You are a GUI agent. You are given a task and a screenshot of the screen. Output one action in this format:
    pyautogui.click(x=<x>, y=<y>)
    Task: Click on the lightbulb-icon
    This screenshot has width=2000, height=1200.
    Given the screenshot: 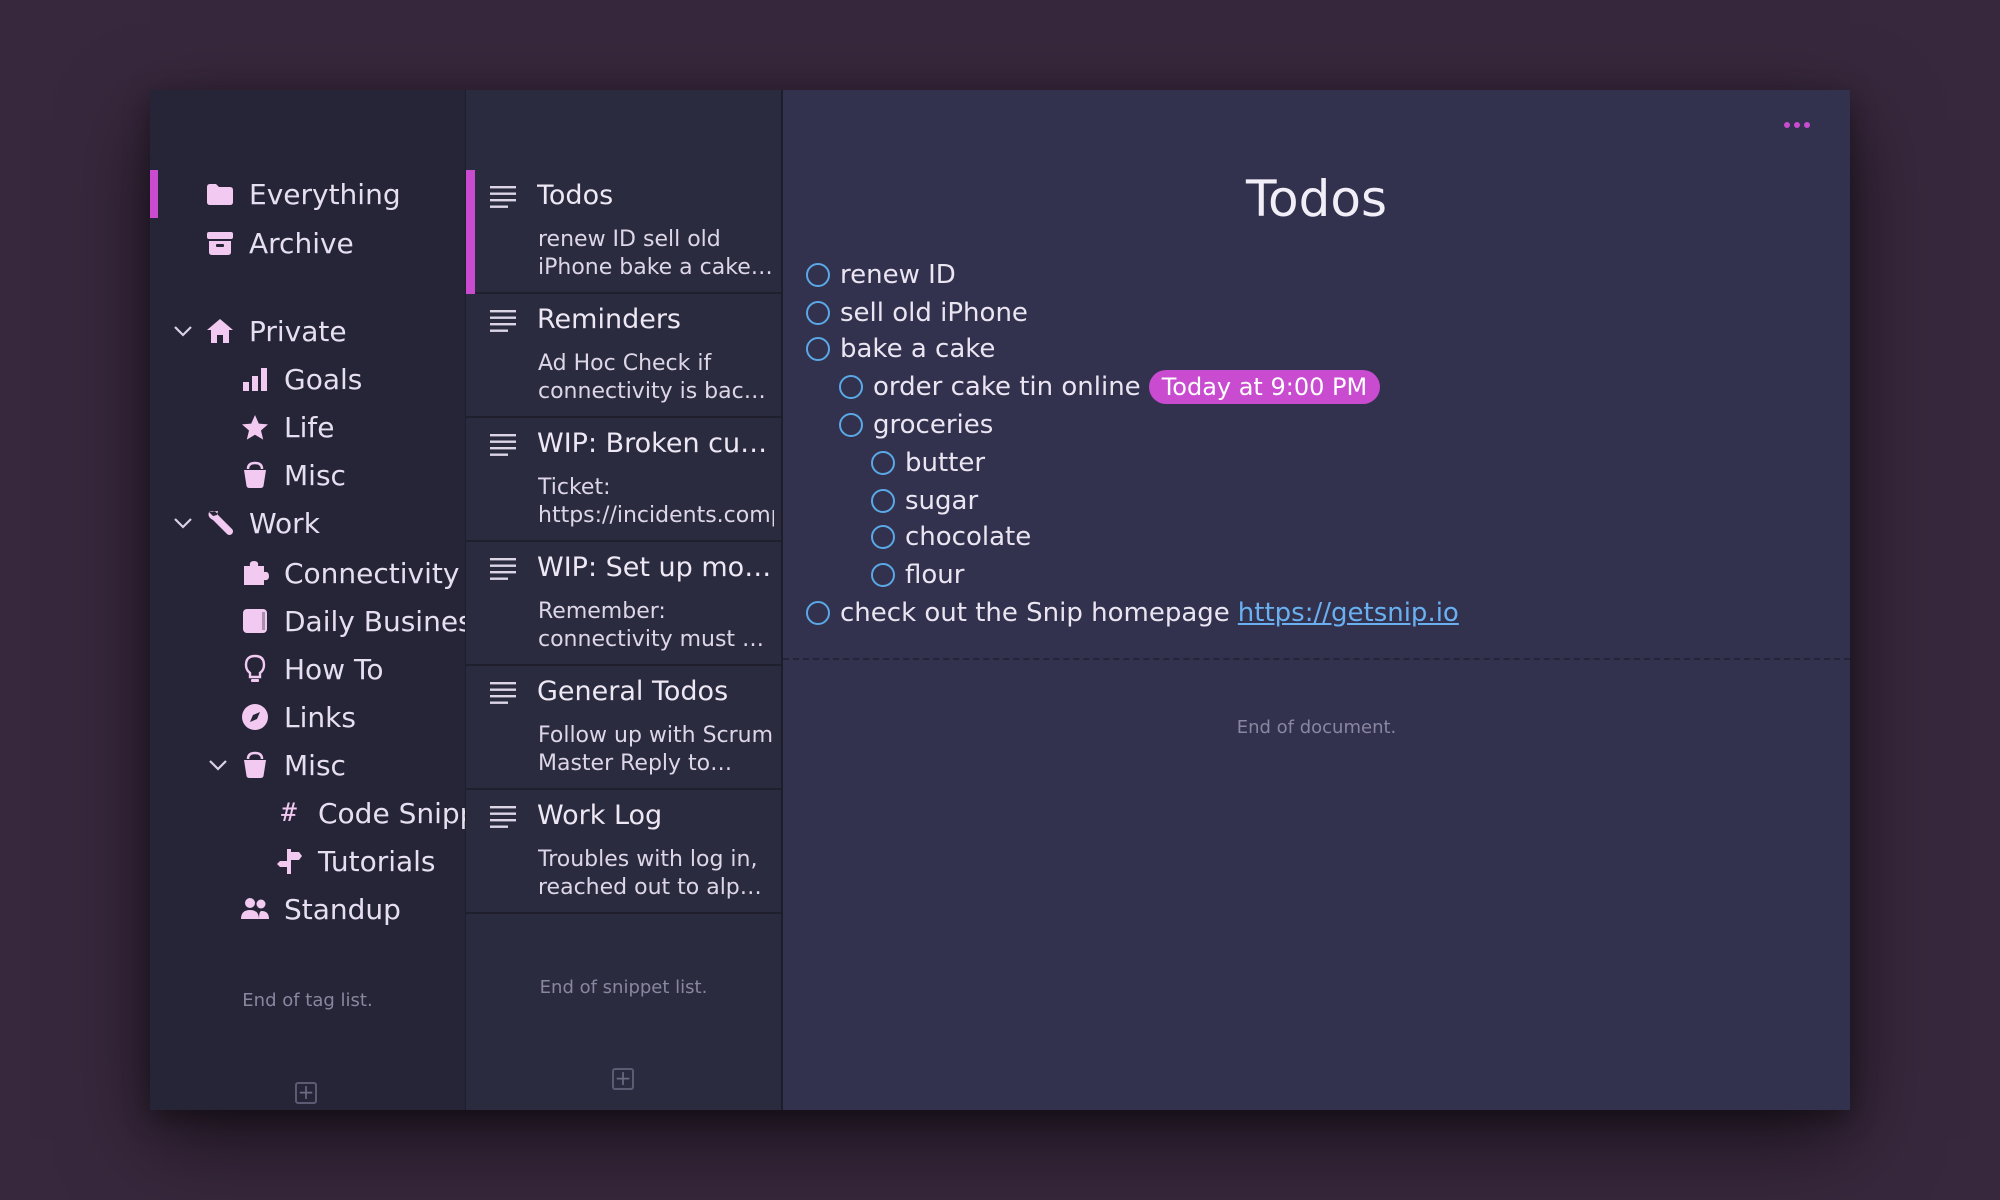 What is the action you would take?
    pyautogui.click(x=255, y=669)
    